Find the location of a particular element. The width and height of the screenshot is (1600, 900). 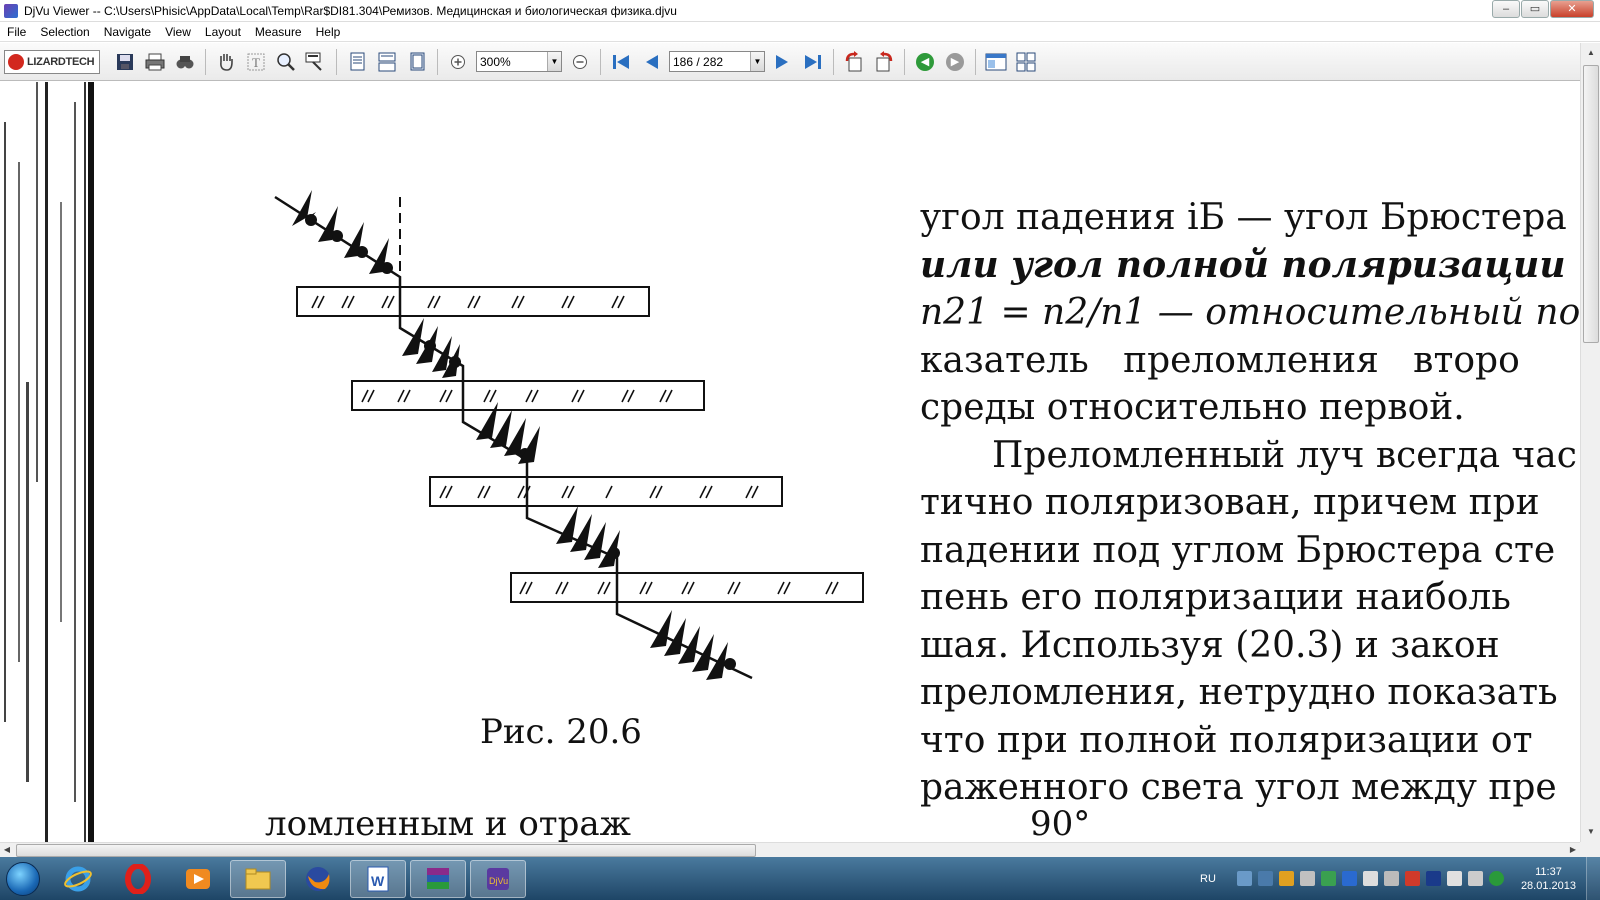

firefox-icon is located at coordinates (318, 878).